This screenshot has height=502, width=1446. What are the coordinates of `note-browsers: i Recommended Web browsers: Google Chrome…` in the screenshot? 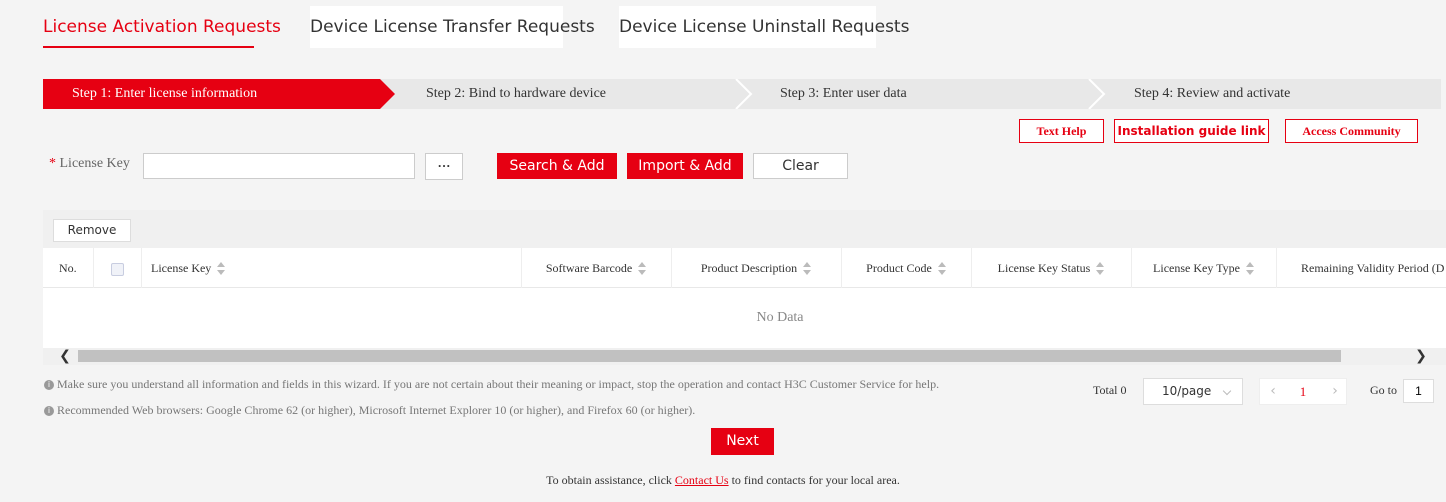 It's located at (369, 410).